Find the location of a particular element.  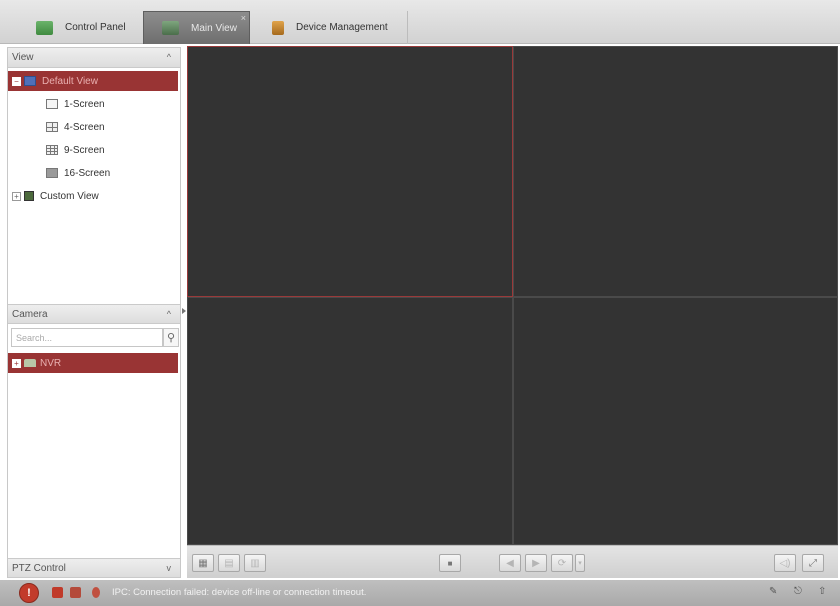

tab-main-view: Main View × is located at coordinates (196, 27).